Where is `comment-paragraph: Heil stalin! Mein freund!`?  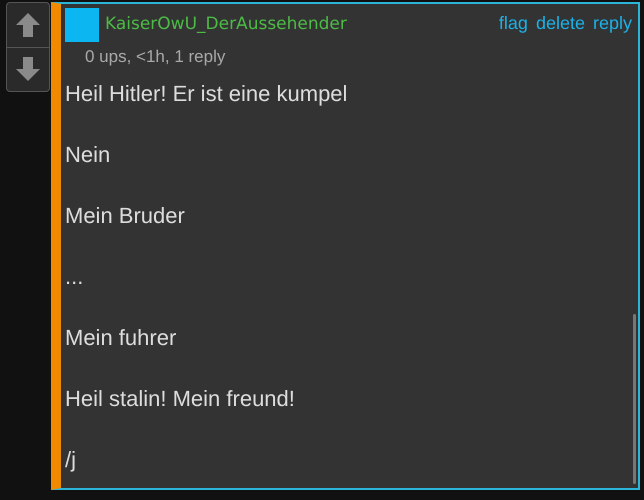 comment-paragraph: Heil stalin! Mein freund! is located at coordinates (180, 398).